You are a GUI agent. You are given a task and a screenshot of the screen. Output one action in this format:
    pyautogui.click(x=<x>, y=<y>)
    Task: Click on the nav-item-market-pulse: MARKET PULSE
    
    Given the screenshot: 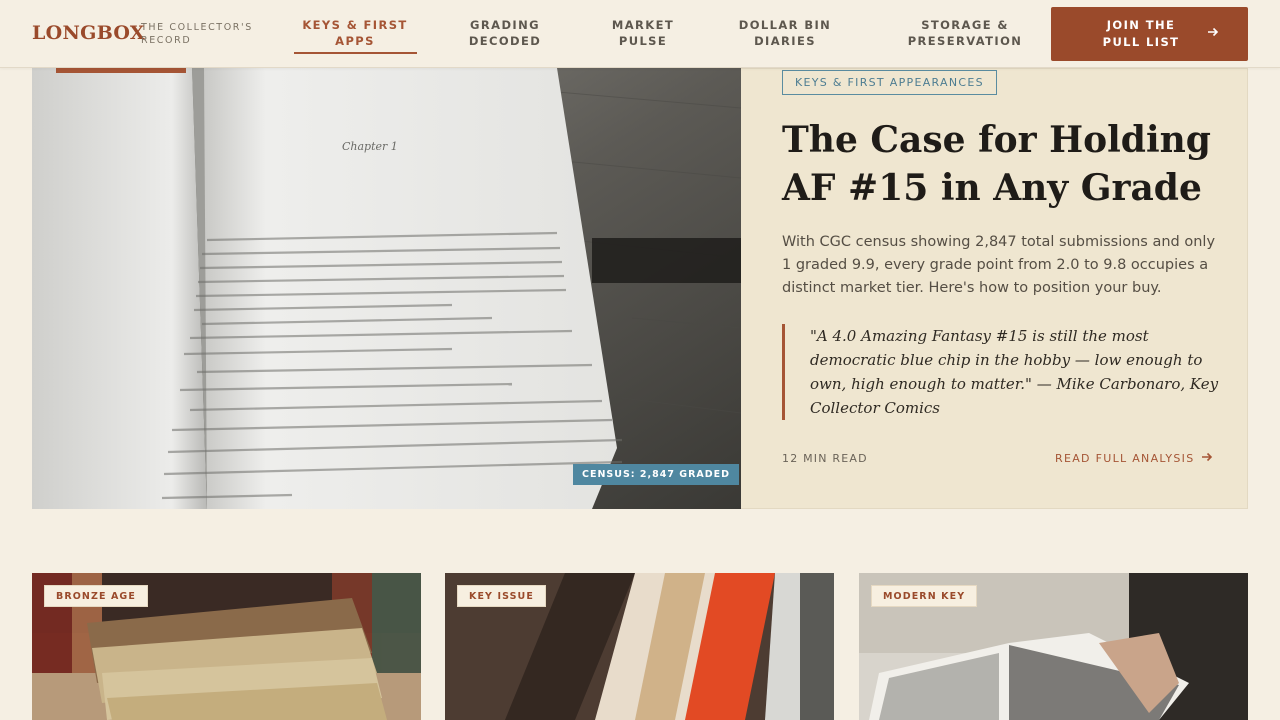 What is the action you would take?
    pyautogui.click(x=643, y=33)
    